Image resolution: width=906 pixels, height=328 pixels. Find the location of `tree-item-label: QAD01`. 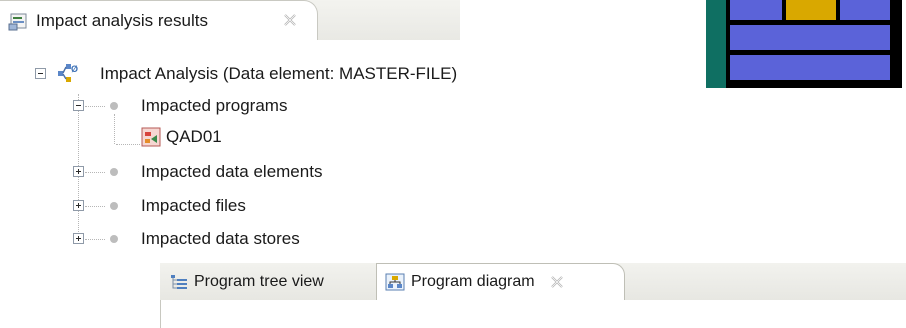

tree-item-label: QAD01 is located at coordinates (194, 136).